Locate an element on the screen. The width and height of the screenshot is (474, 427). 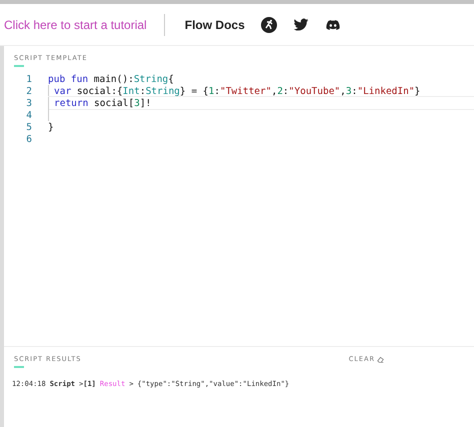
code-line: var social:{Int:String} = {1:"Twitter",2:"YouTube",3:"LinkedIn"} is located at coordinates (237, 91).